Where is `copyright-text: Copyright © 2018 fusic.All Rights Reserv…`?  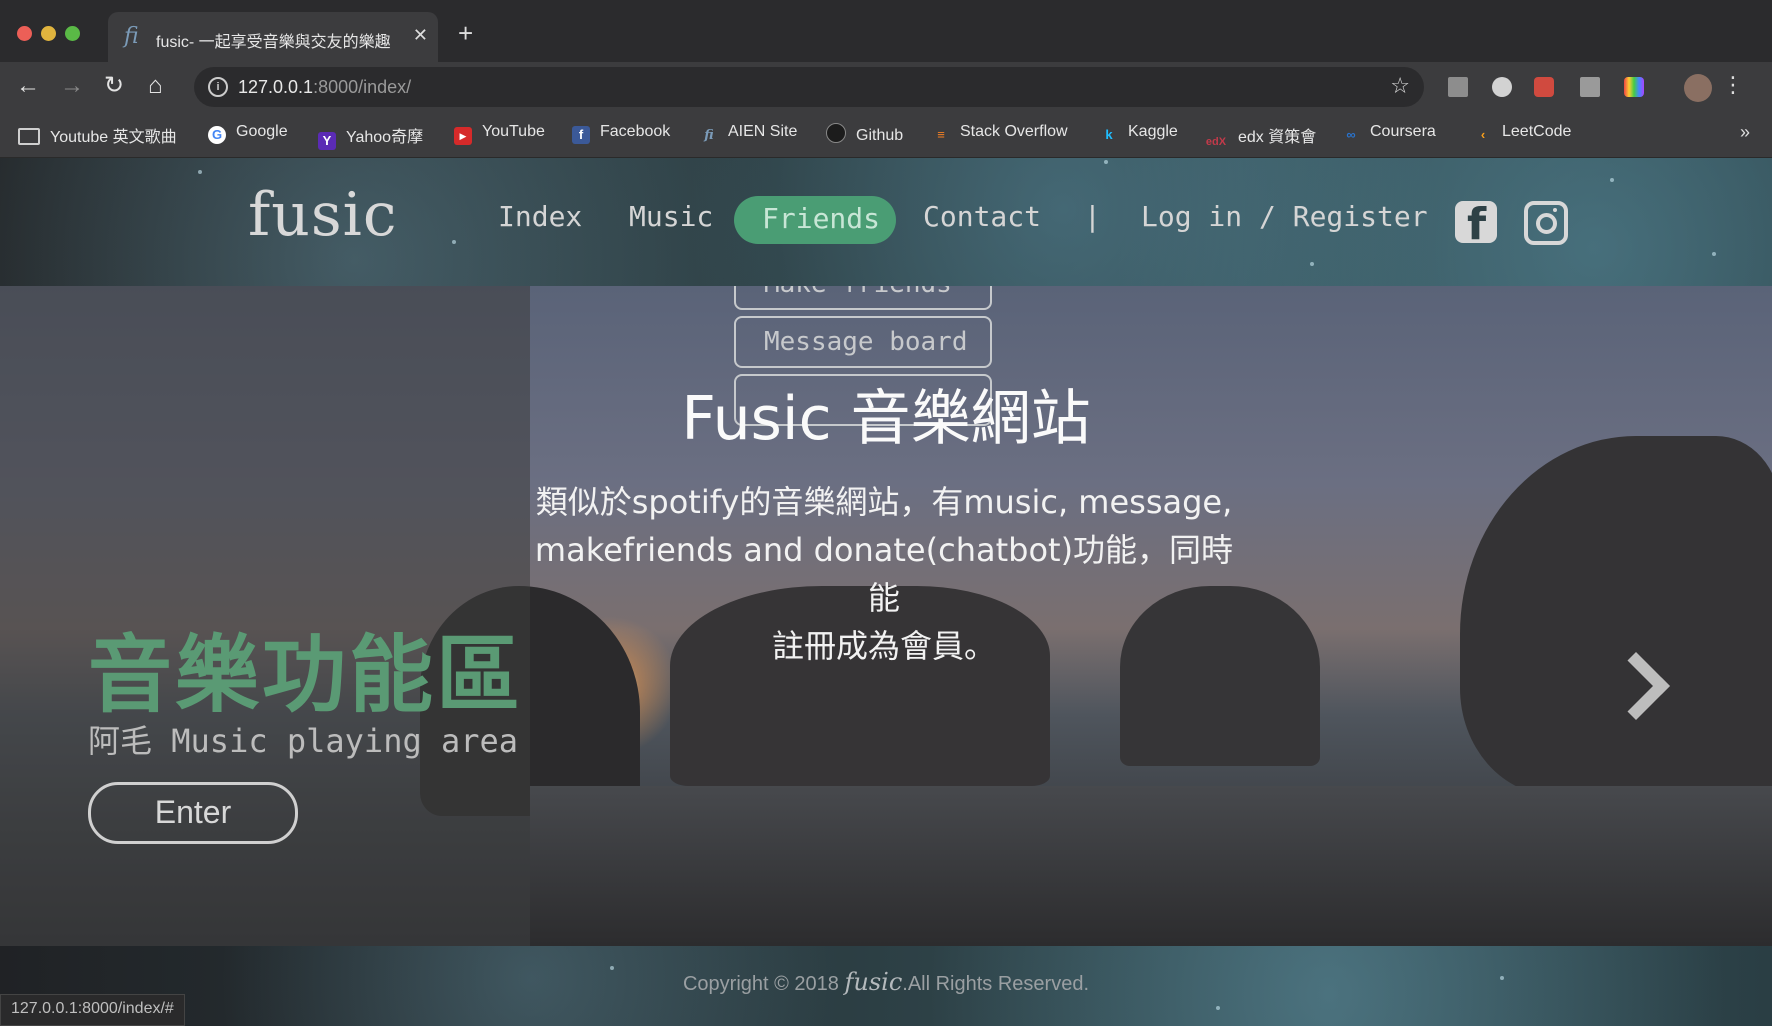 copyright-text: Copyright © 2018 fusic.All Rights Reserv… is located at coordinates (886, 982).